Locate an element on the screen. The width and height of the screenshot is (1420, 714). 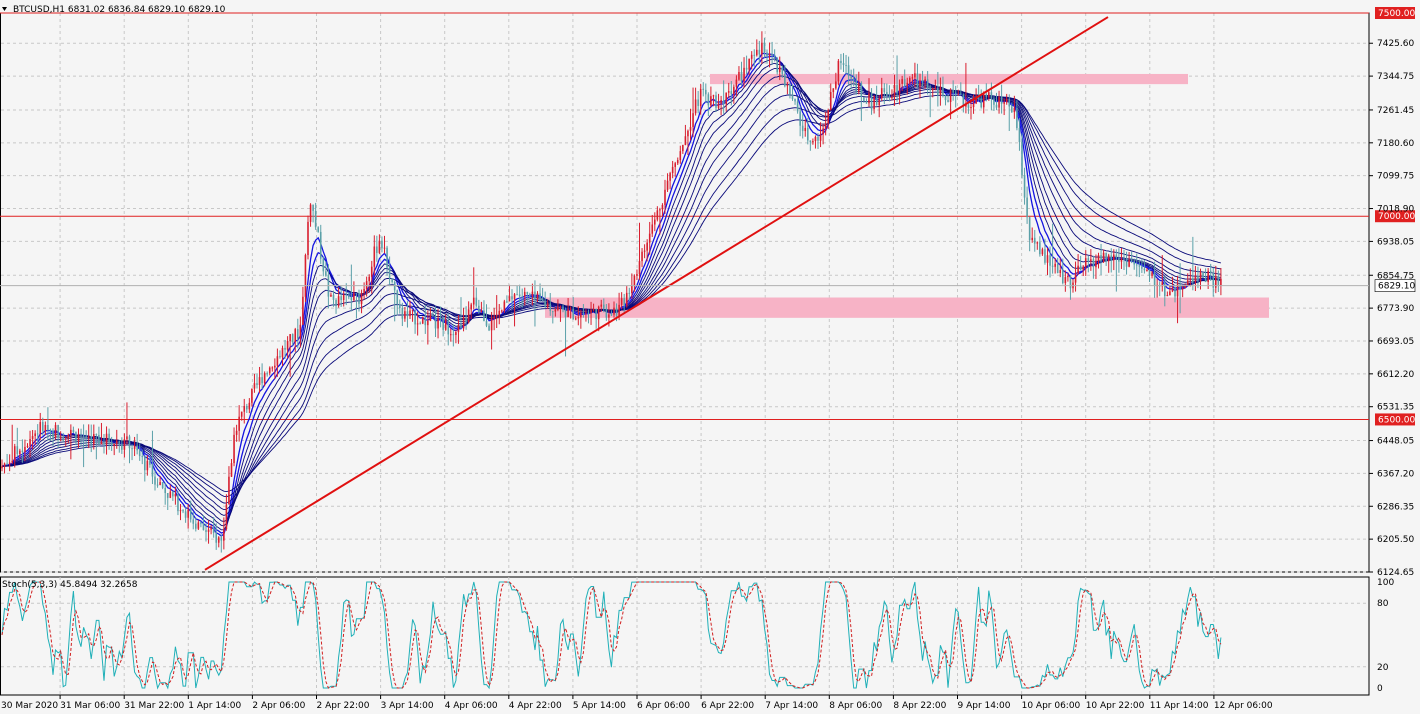
x-tick-label: 31 Mar 06:00 is located at coordinates (90, 706).